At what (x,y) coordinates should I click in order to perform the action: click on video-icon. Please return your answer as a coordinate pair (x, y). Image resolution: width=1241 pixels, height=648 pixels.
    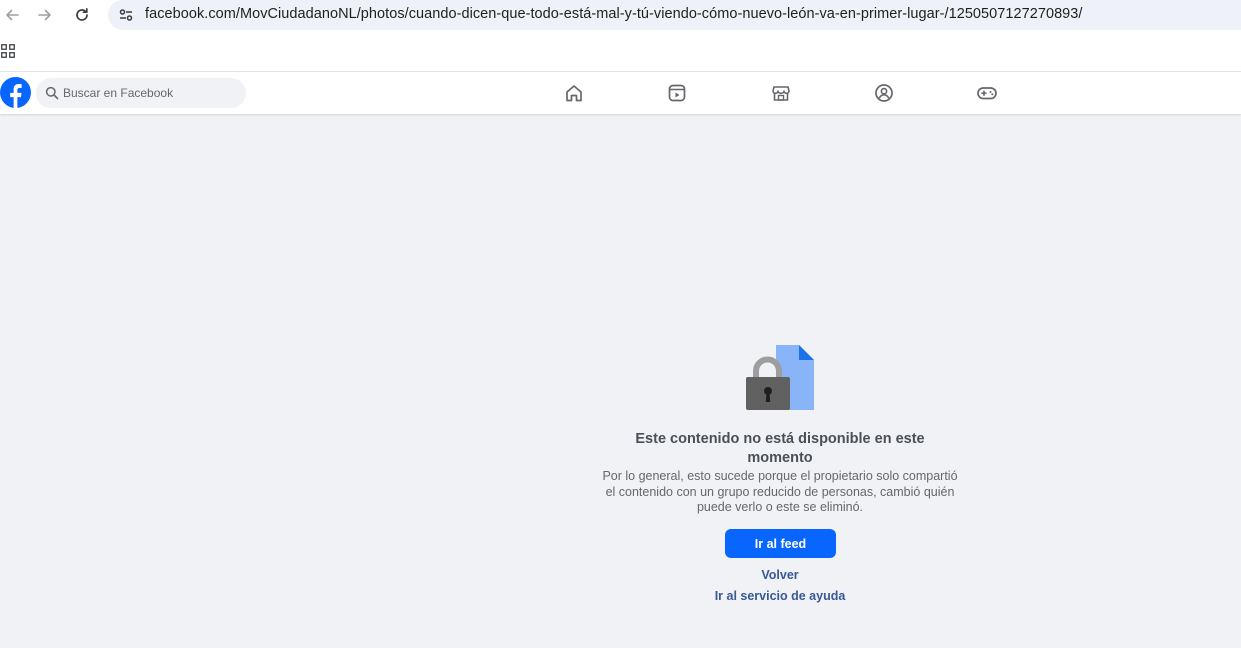
    Looking at the image, I should click on (677, 93).